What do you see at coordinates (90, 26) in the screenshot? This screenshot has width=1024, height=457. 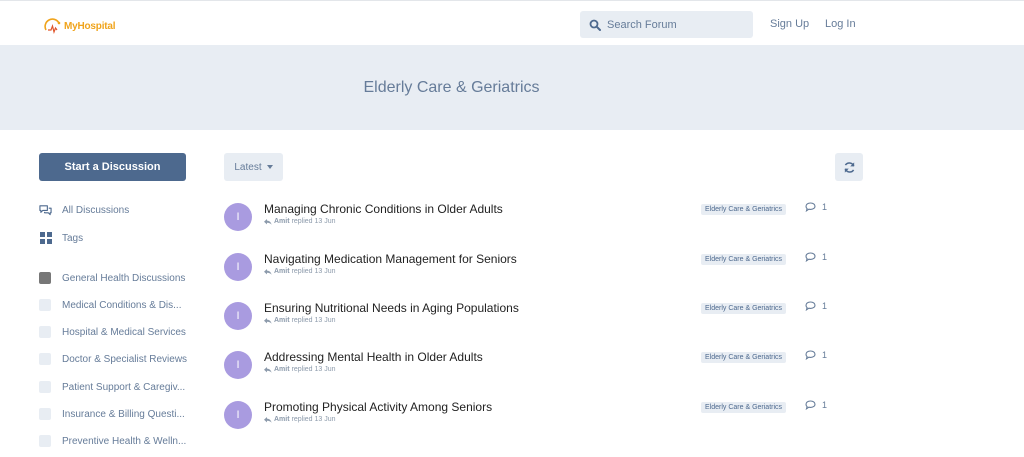 I see `logo-text: MyHospital` at bounding box center [90, 26].